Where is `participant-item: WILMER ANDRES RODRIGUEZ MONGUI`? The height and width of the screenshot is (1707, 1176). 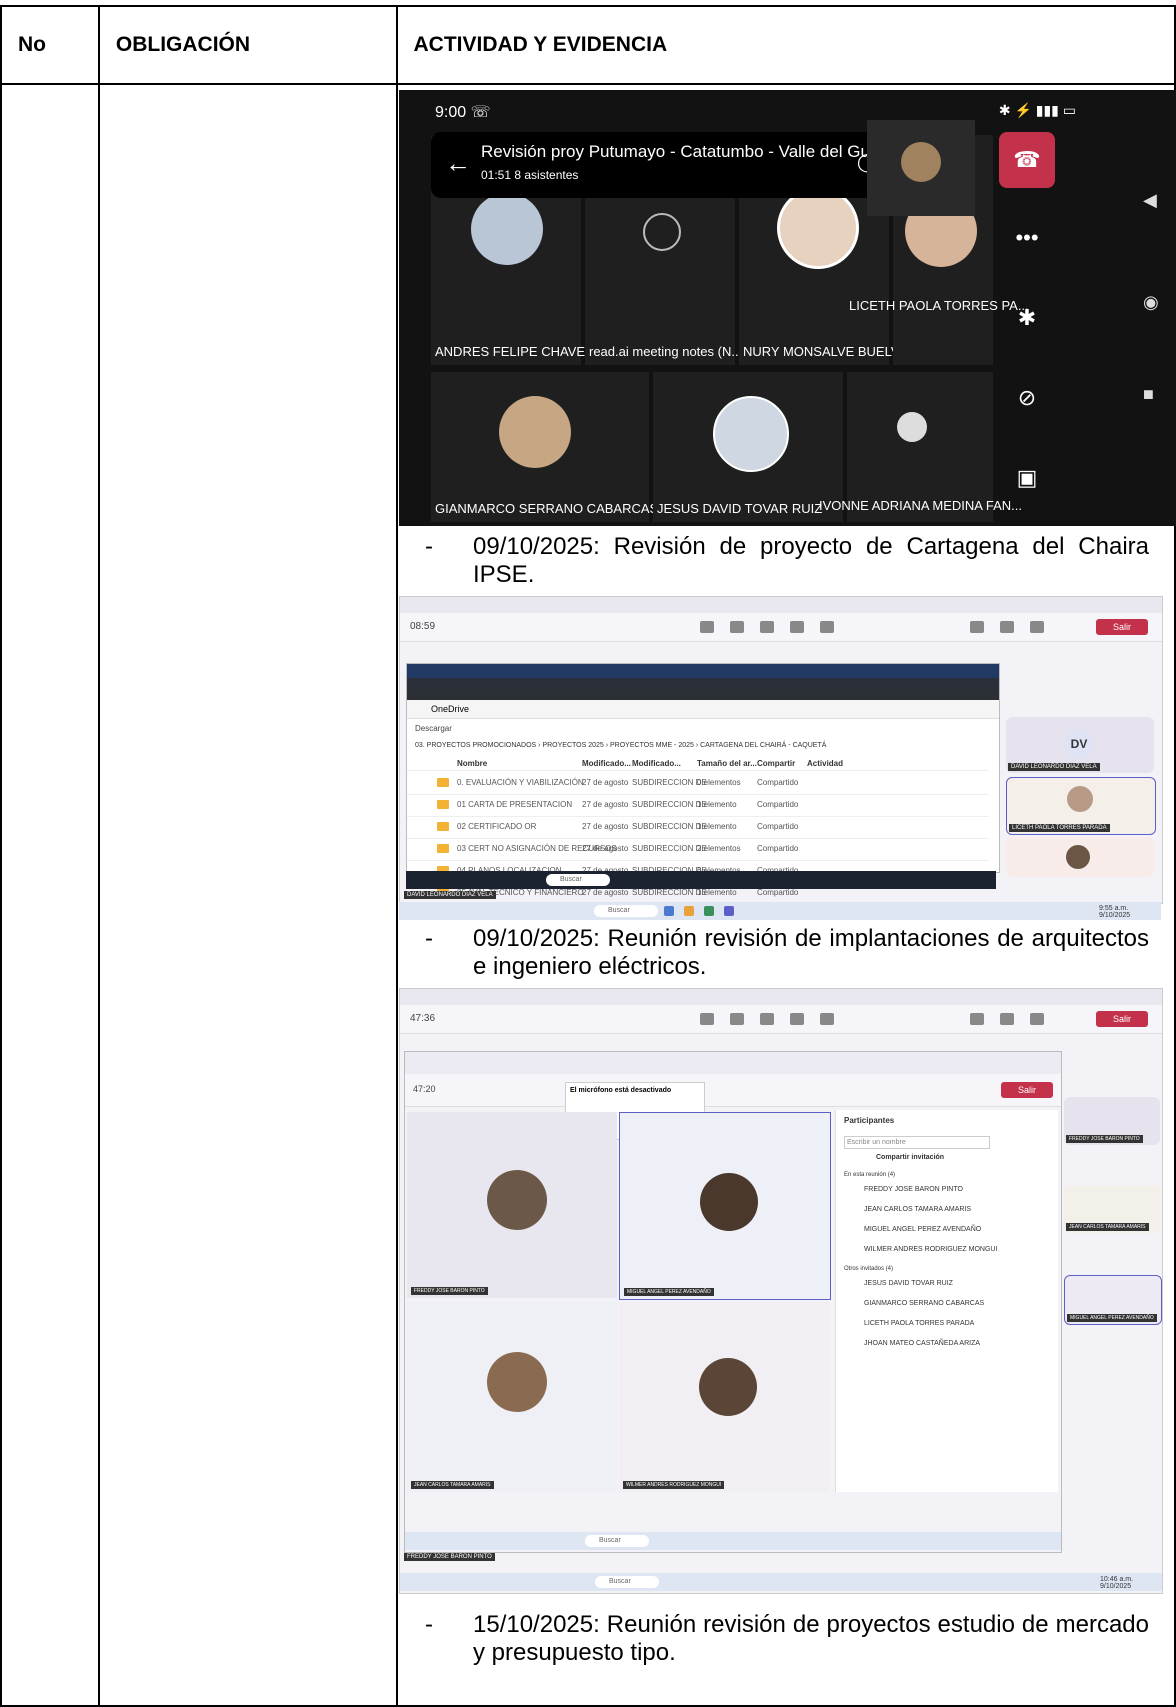 participant-item: WILMER ANDRES RODRIGUEZ MONGUI is located at coordinates (930, 1249).